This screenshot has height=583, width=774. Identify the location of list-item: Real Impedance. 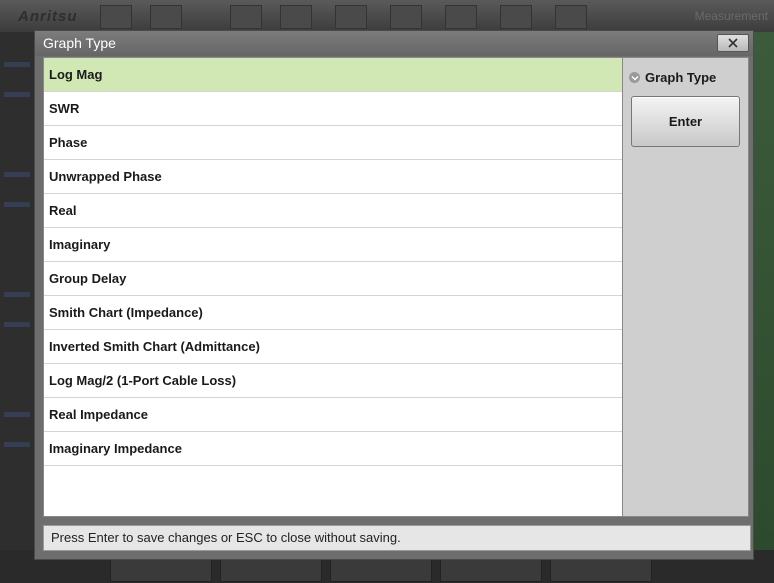
(333, 415).